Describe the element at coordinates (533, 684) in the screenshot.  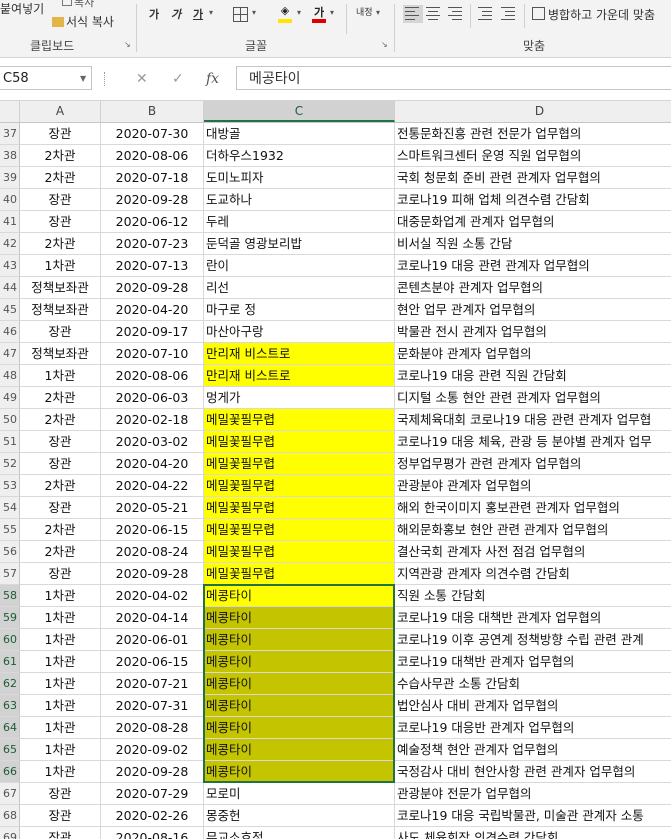
I see `cell-d: 수습사무관 소통 간담회` at that location.